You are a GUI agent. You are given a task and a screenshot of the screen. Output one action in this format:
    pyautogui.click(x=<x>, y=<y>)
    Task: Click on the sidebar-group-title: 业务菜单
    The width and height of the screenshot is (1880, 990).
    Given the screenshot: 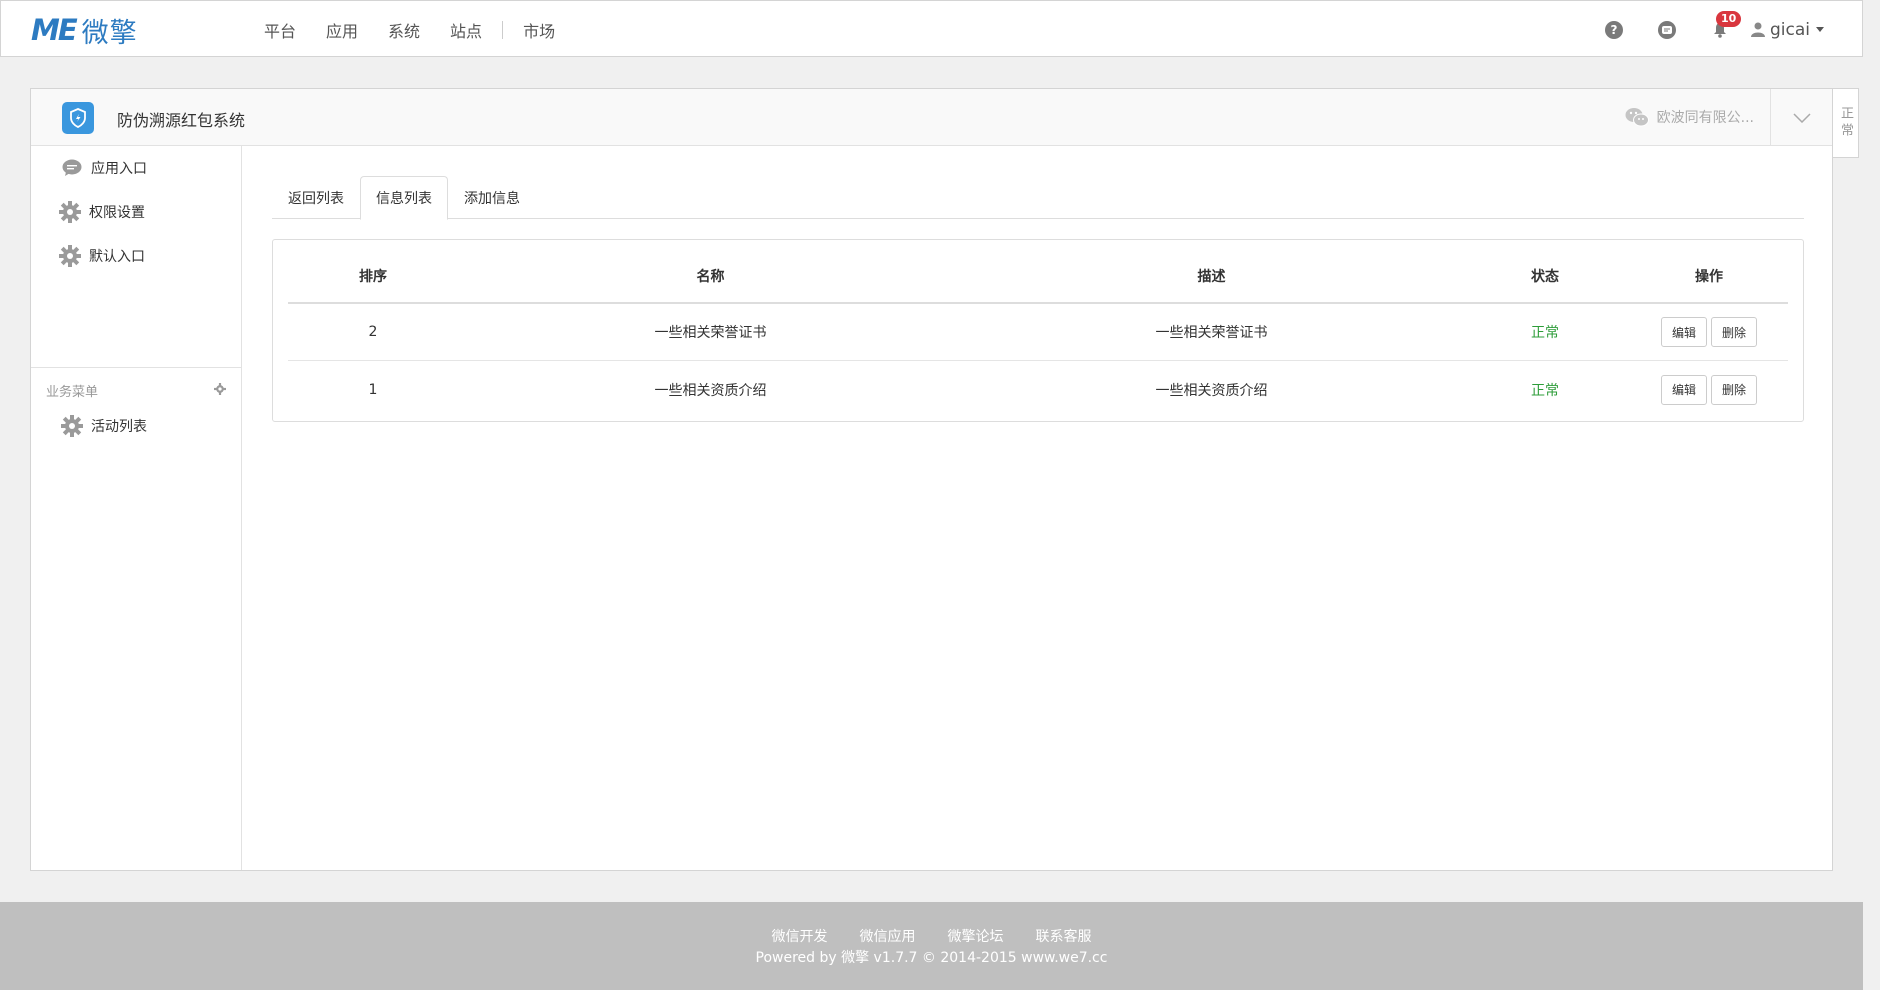 What is the action you would take?
    pyautogui.click(x=72, y=392)
    